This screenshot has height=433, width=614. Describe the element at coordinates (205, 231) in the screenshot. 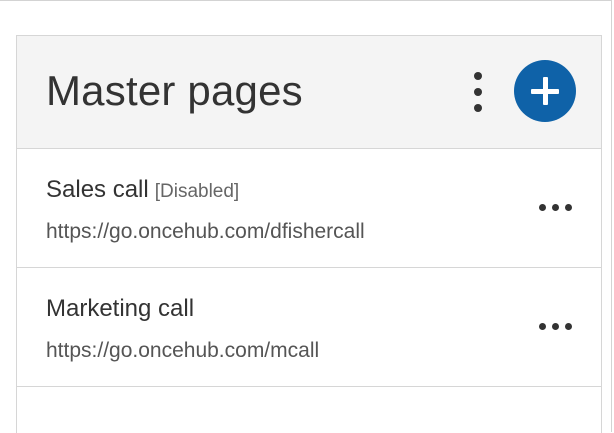

I see `master-page-url: https://go.oncehub.com/dfishercall` at that location.